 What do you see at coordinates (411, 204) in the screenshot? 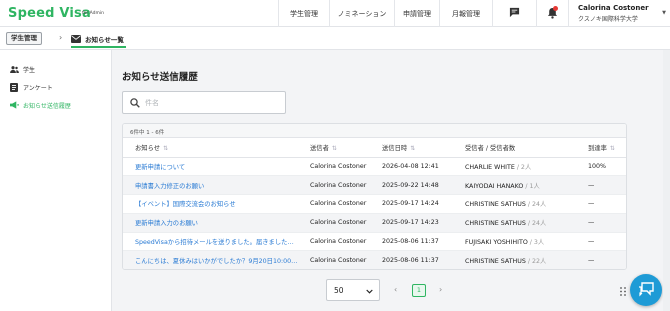
I see `date-cell: 2025-09-17 14:24` at bounding box center [411, 204].